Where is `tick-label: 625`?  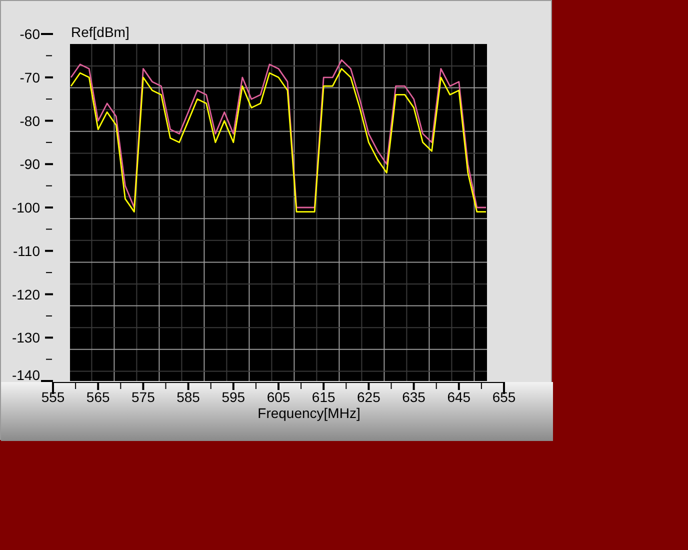
tick-label: 625 is located at coordinates (368, 397).